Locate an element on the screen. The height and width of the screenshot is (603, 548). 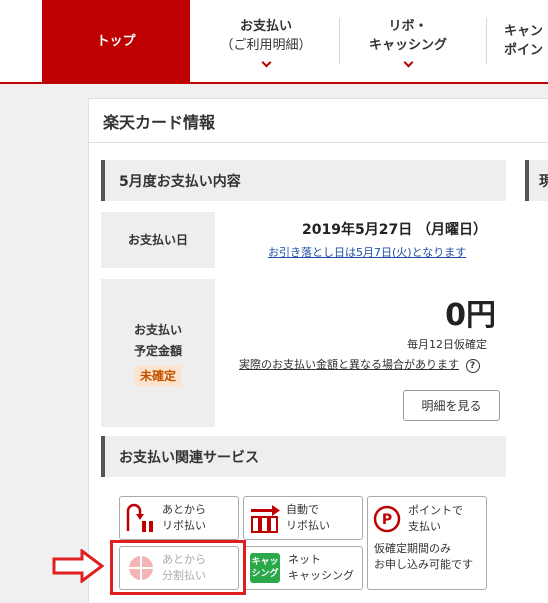
top-navigation: トップ お支払い （ご利用明細） リボ・ キャッシング キャン ポイン is located at coordinates (274, 42).